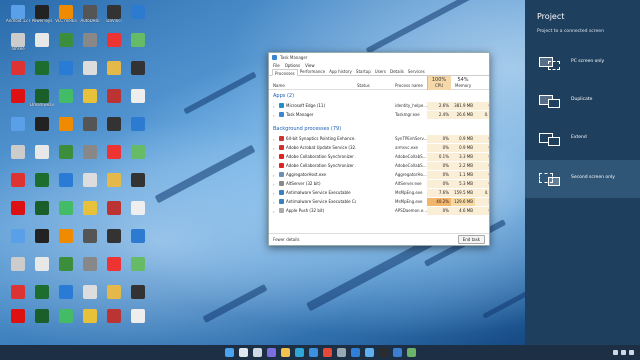 This screenshot has width=640, height=360. What do you see at coordinates (286, 239) in the screenshot?
I see `fewer-details-button: Fewer details` at bounding box center [286, 239].